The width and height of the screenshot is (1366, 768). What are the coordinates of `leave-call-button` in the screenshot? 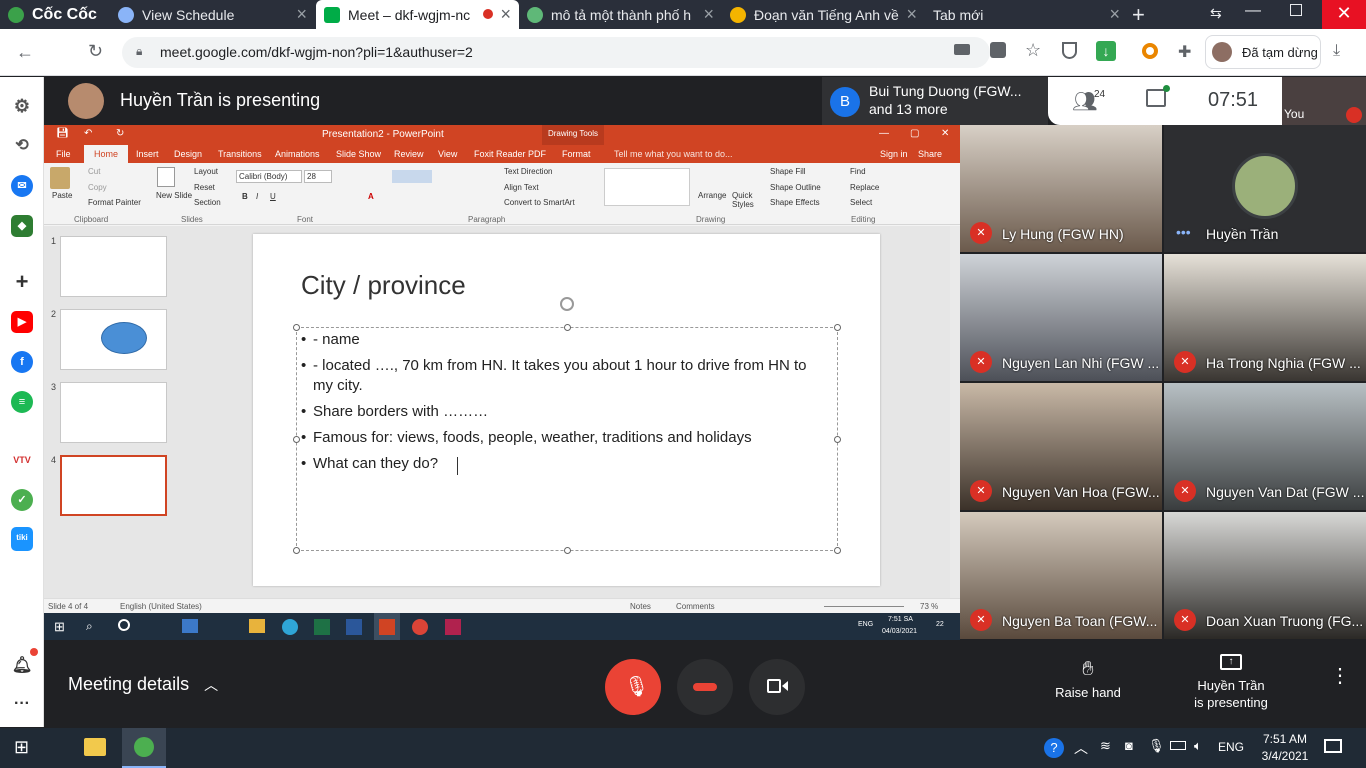 It's located at (705, 687).